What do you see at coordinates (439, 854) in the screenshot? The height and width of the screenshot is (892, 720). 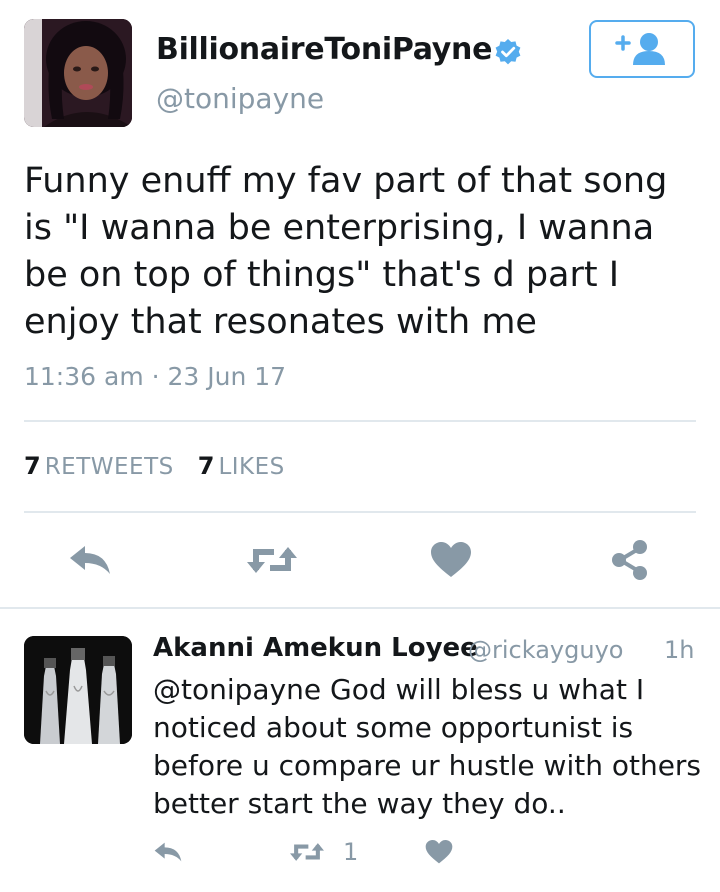 I see `reply-heart-icon` at bounding box center [439, 854].